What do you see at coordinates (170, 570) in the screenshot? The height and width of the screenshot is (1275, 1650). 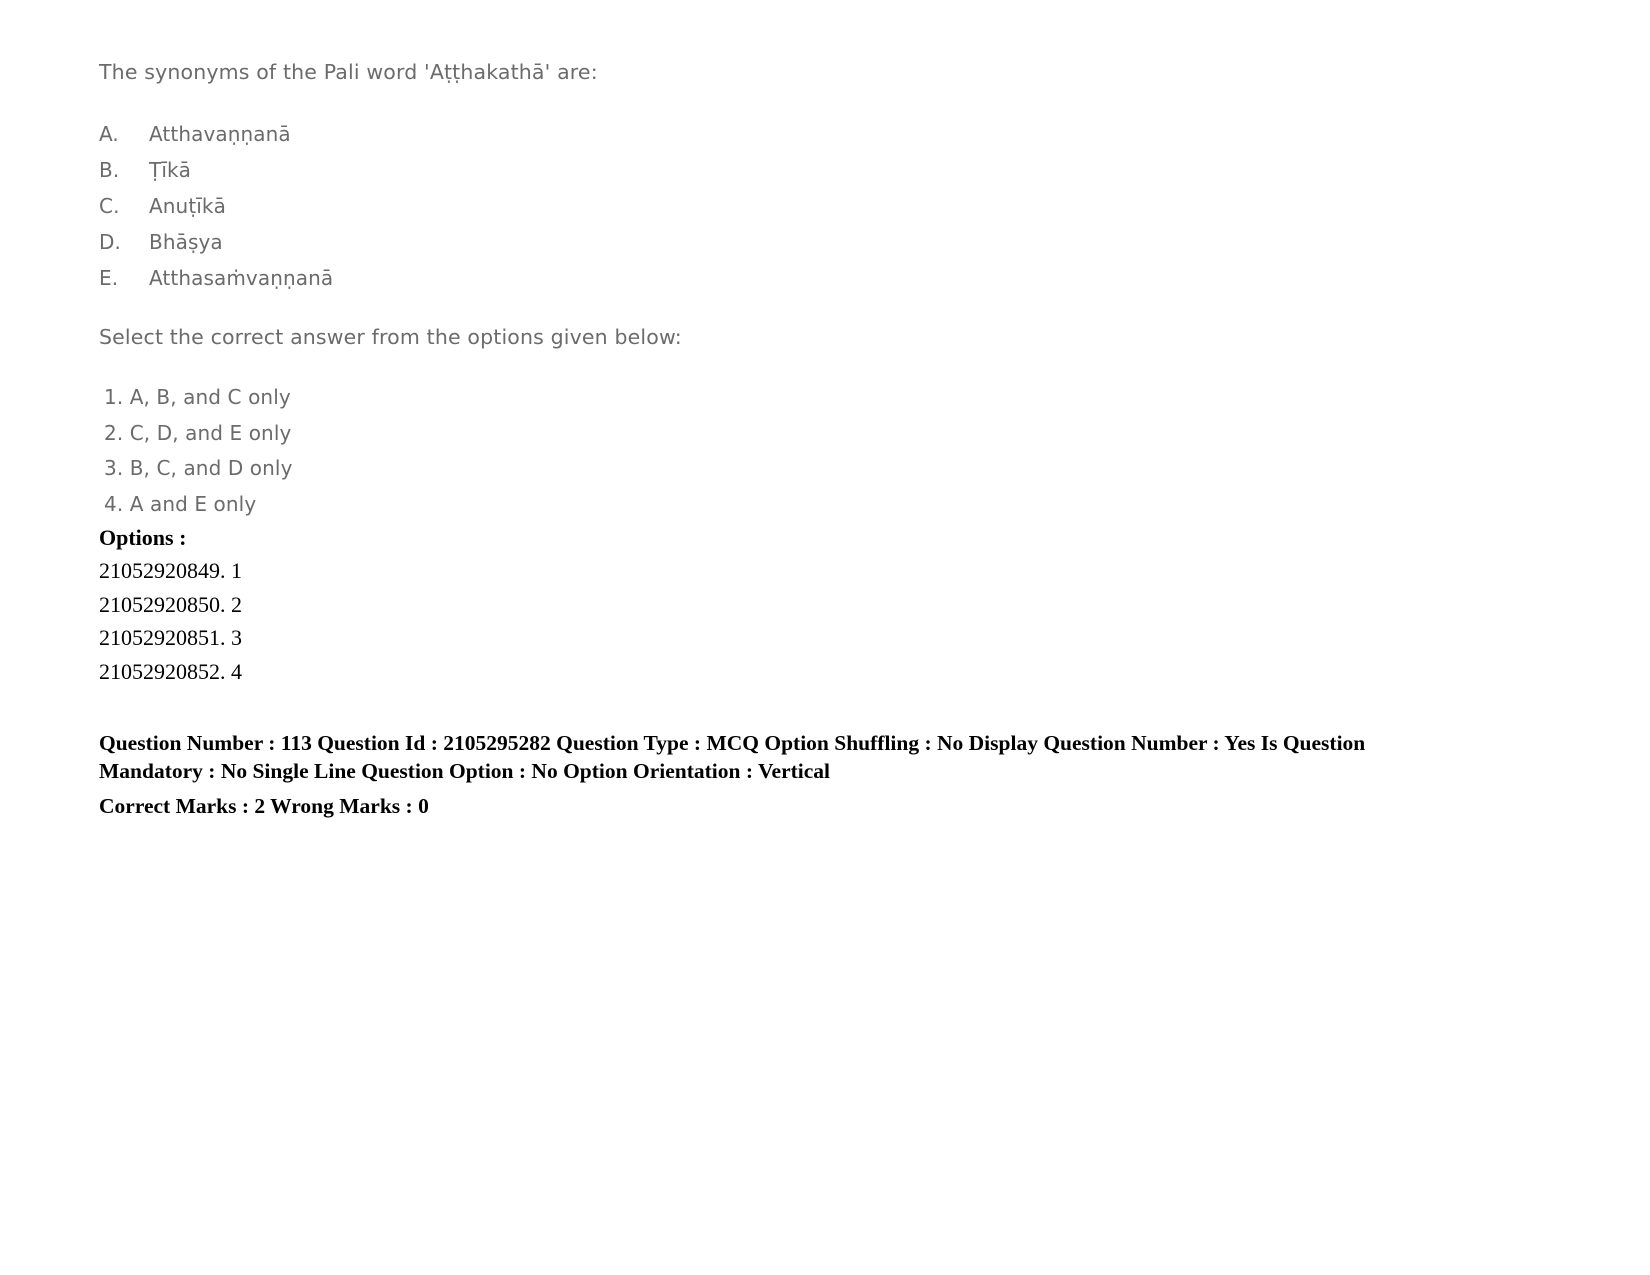 I see `option-id-item: 21052920849. 1` at bounding box center [170, 570].